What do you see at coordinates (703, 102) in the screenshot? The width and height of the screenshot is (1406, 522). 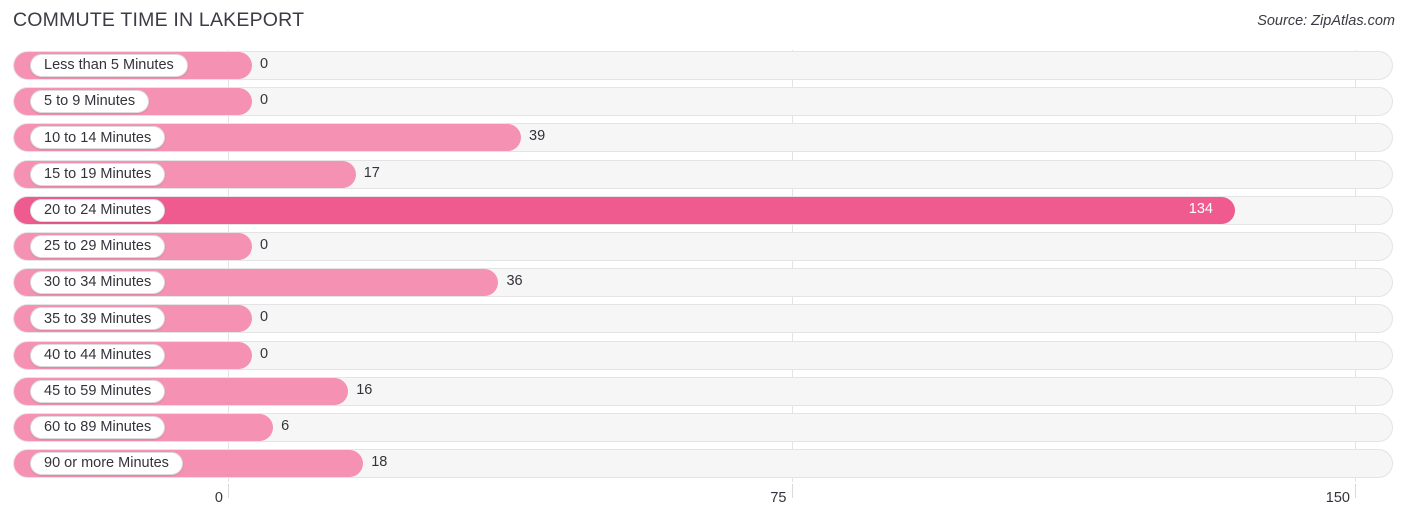 I see `chart-row: 5 to 9 Minutes 0` at bounding box center [703, 102].